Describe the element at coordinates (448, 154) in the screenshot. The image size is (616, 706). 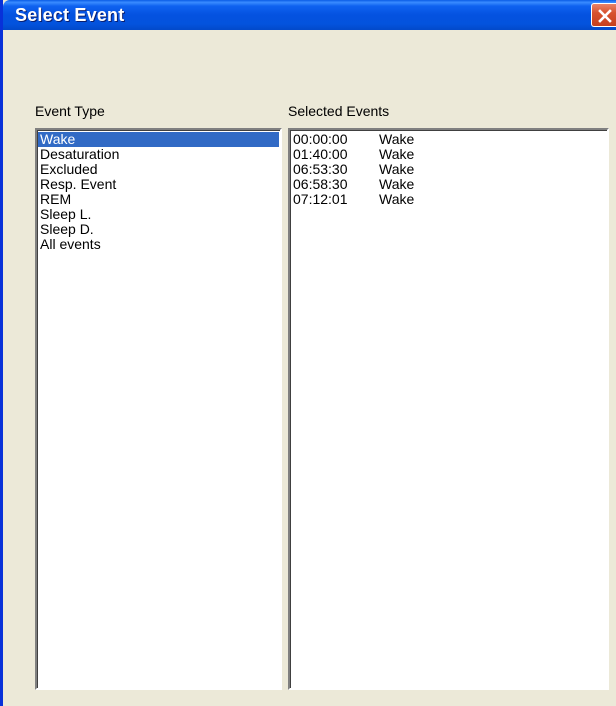
I see `selected-event-row: 01:40:00 Wake` at that location.